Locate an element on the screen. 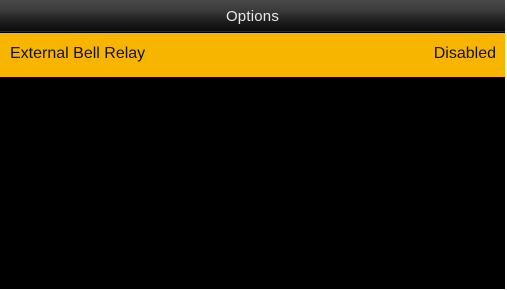 The image size is (507, 290). title-bar: Options is located at coordinates (252, 16).